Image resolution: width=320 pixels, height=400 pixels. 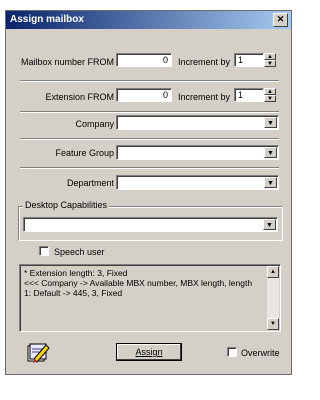 I want to click on desktop-capabilities-label: Desktop Capabilities, so click(x=66, y=205).